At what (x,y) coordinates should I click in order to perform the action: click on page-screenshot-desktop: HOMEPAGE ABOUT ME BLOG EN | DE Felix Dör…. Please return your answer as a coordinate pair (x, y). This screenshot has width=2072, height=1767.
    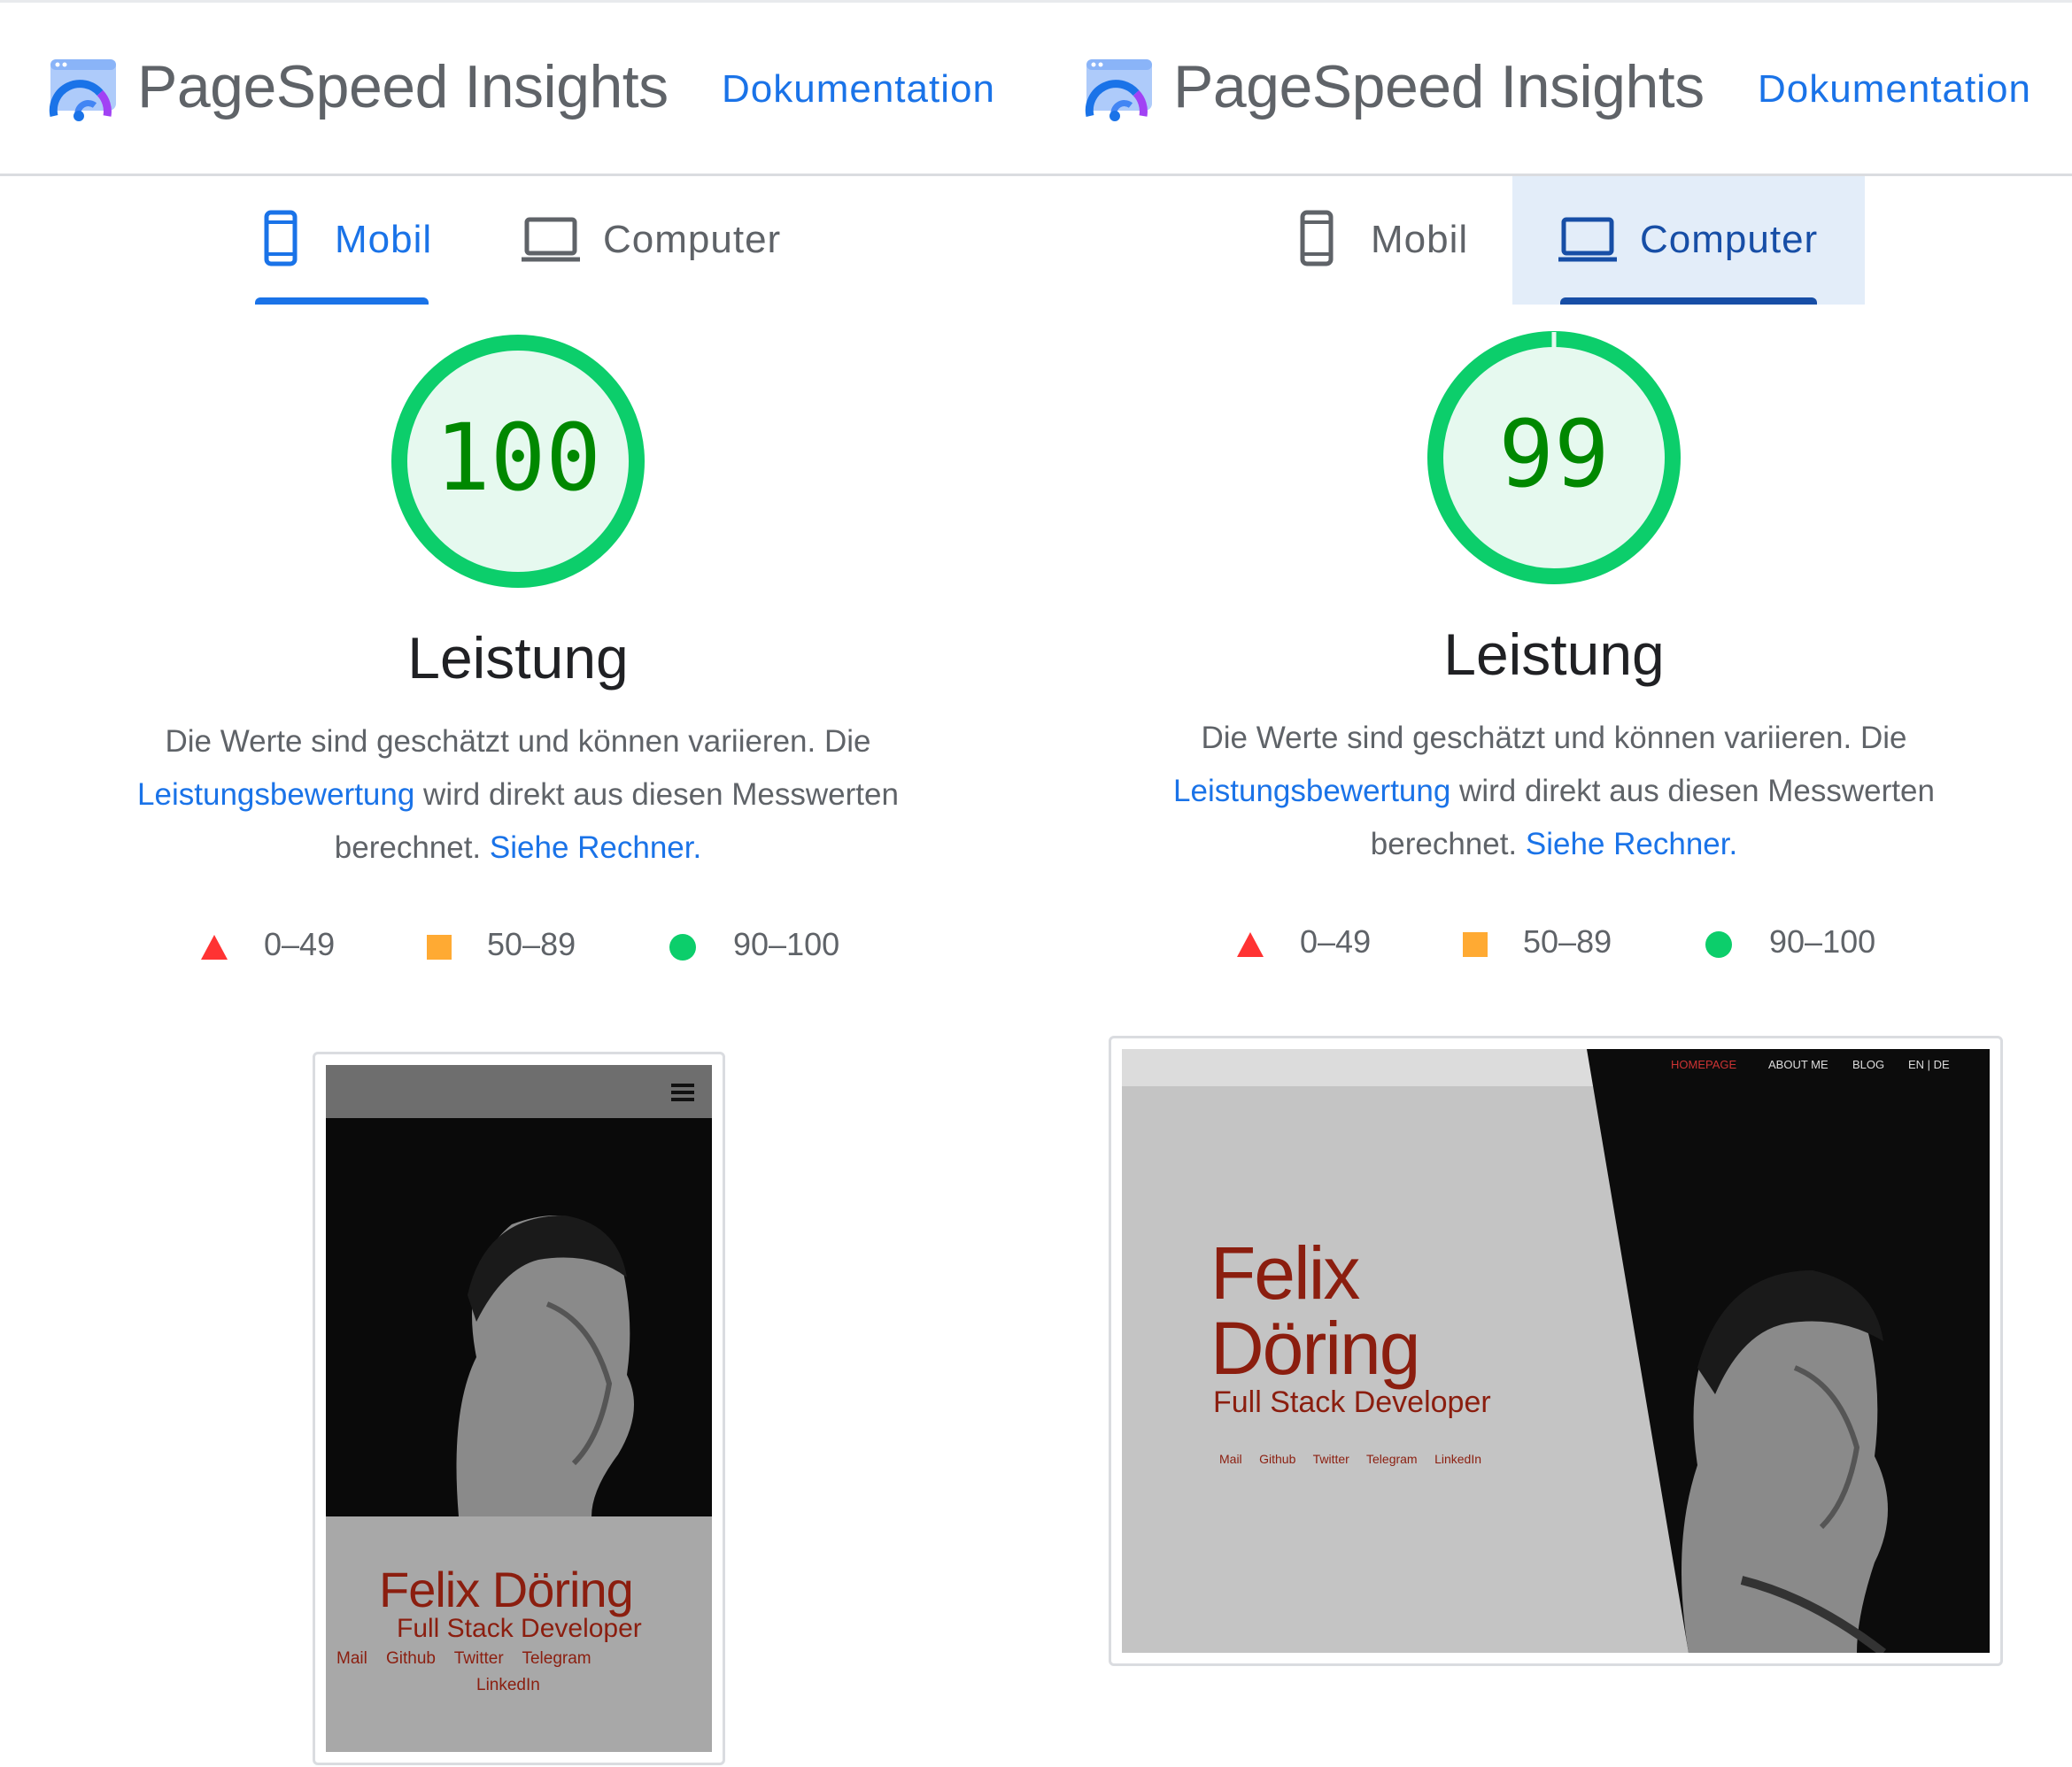
    Looking at the image, I should click on (1556, 1351).